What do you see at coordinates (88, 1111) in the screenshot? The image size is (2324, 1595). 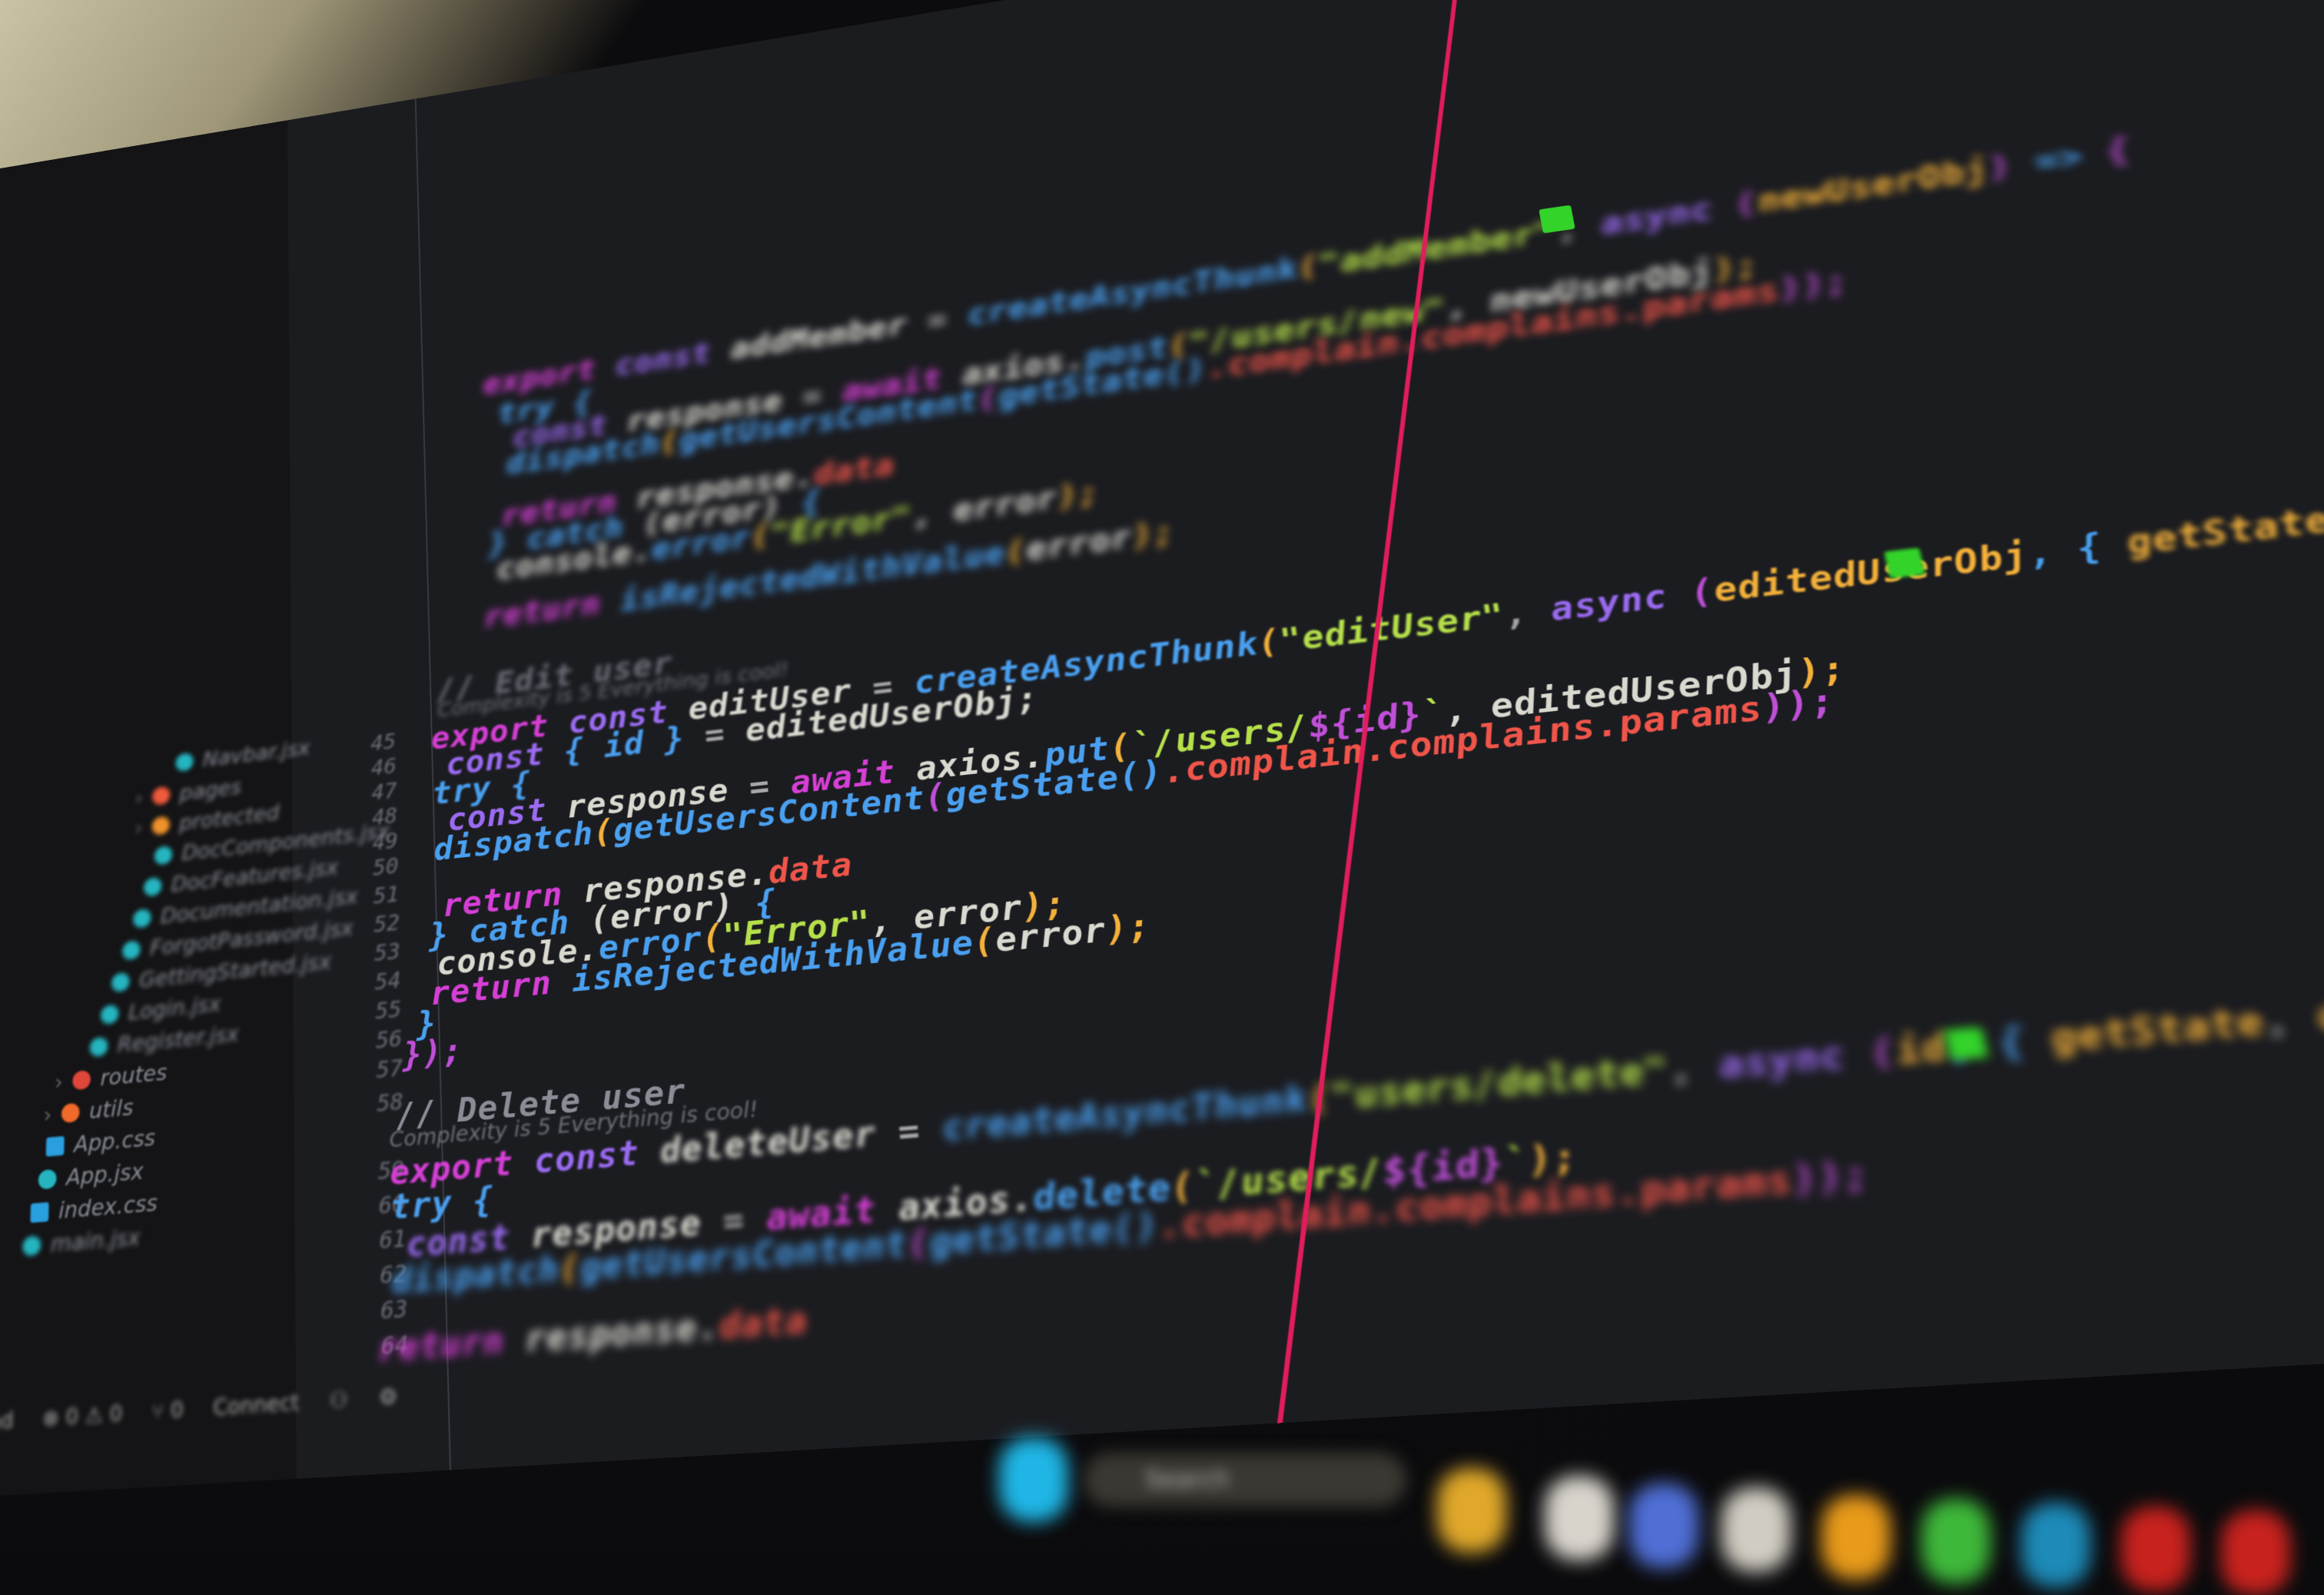 I see `tree-item-utils: › utils` at bounding box center [88, 1111].